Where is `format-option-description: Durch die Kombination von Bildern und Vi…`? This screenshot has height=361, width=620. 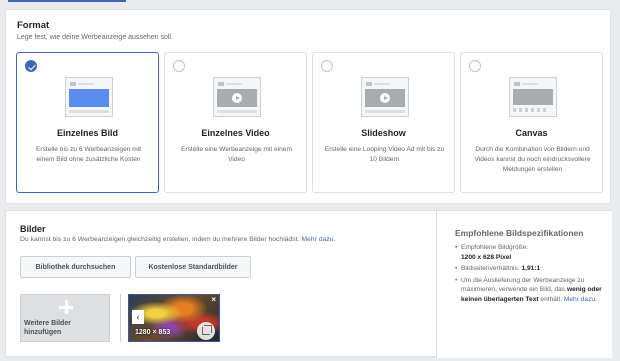 format-option-description: Durch die Kombination von Bildern und Vi… is located at coordinates (532, 159).